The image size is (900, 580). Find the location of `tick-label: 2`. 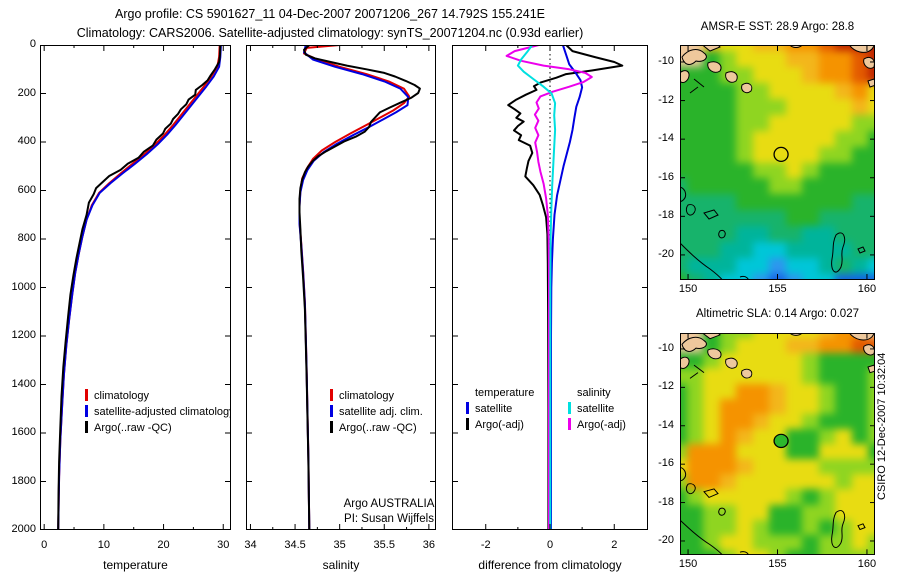

tick-label: 2 is located at coordinates (614, 545).